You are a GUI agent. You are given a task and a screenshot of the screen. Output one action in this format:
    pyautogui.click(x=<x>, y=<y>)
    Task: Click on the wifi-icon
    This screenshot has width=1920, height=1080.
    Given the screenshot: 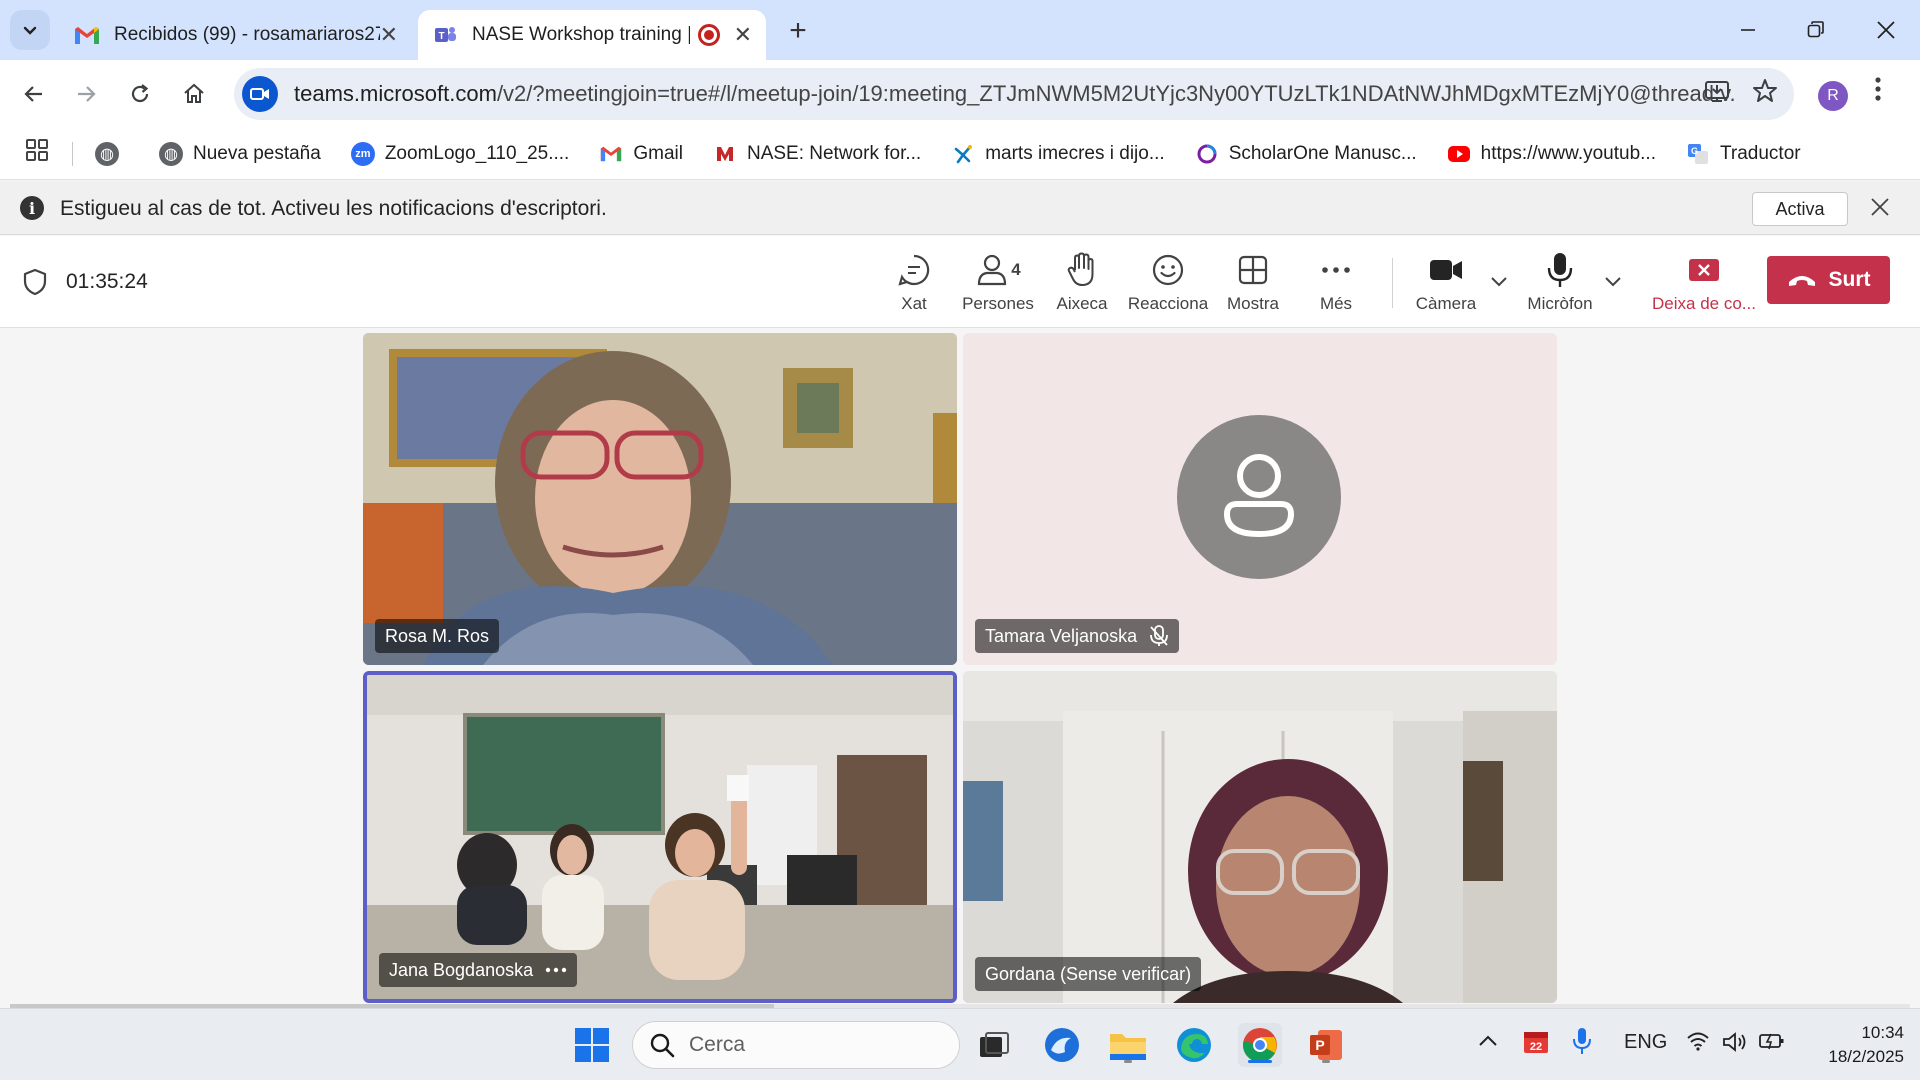 What is the action you would take?
    pyautogui.click(x=1698, y=1044)
    